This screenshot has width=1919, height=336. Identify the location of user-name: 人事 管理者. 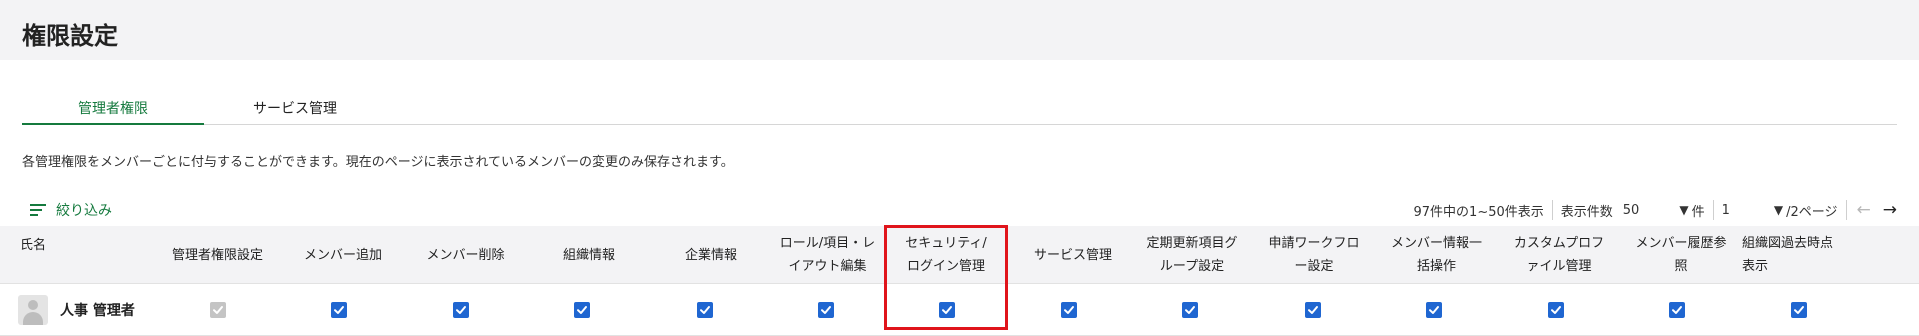
(97, 311).